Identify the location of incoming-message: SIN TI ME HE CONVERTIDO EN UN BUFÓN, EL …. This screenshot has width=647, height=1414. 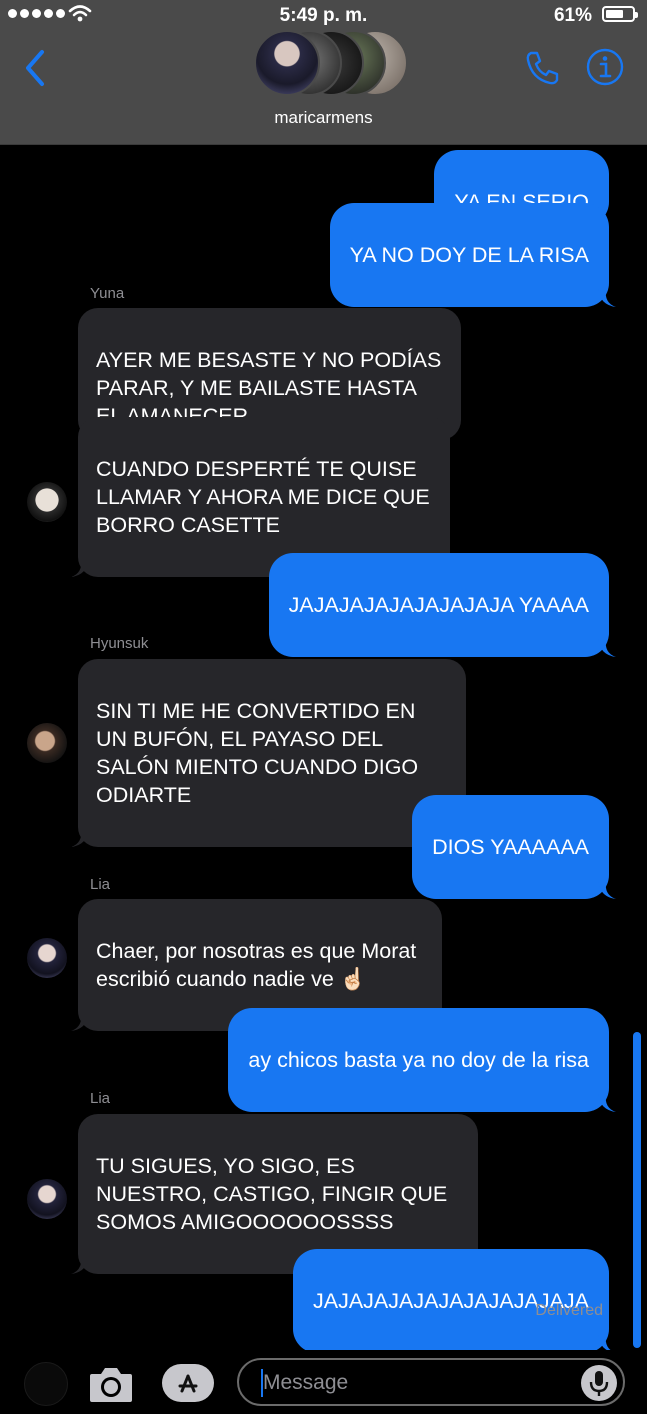
(268, 753).